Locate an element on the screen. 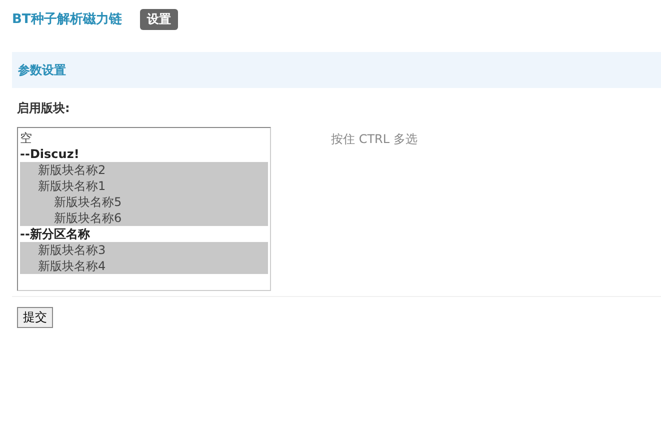 Image resolution: width=661 pixels, height=438 pixels. list-option: 新版块名称4 is located at coordinates (144, 266).